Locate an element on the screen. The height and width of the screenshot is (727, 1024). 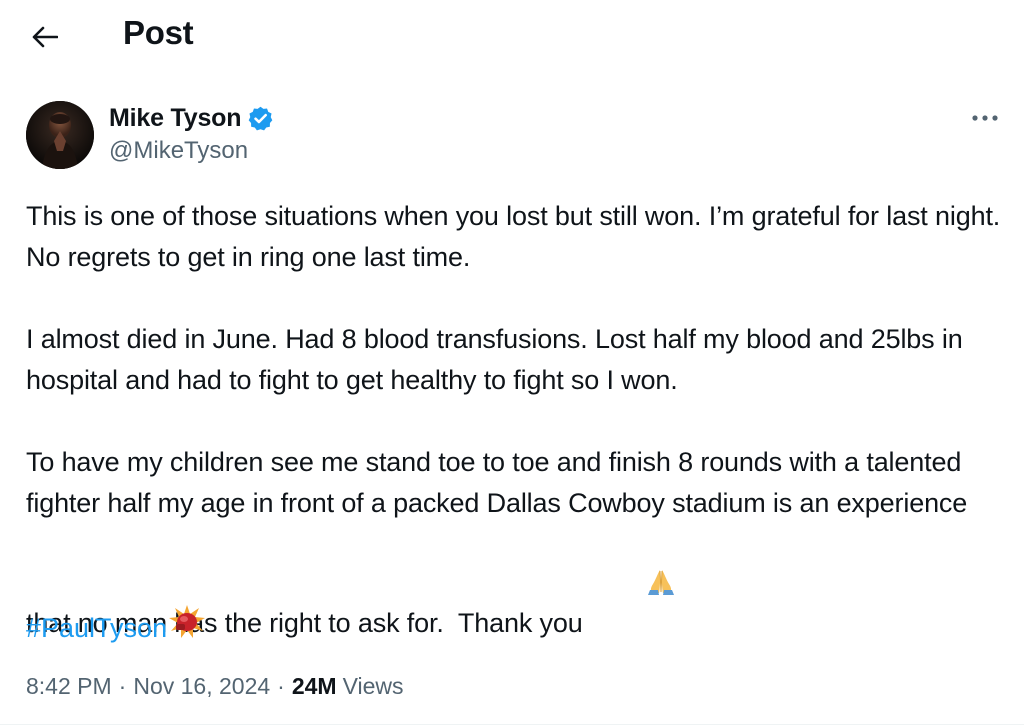
back-button is located at coordinates (45, 37).